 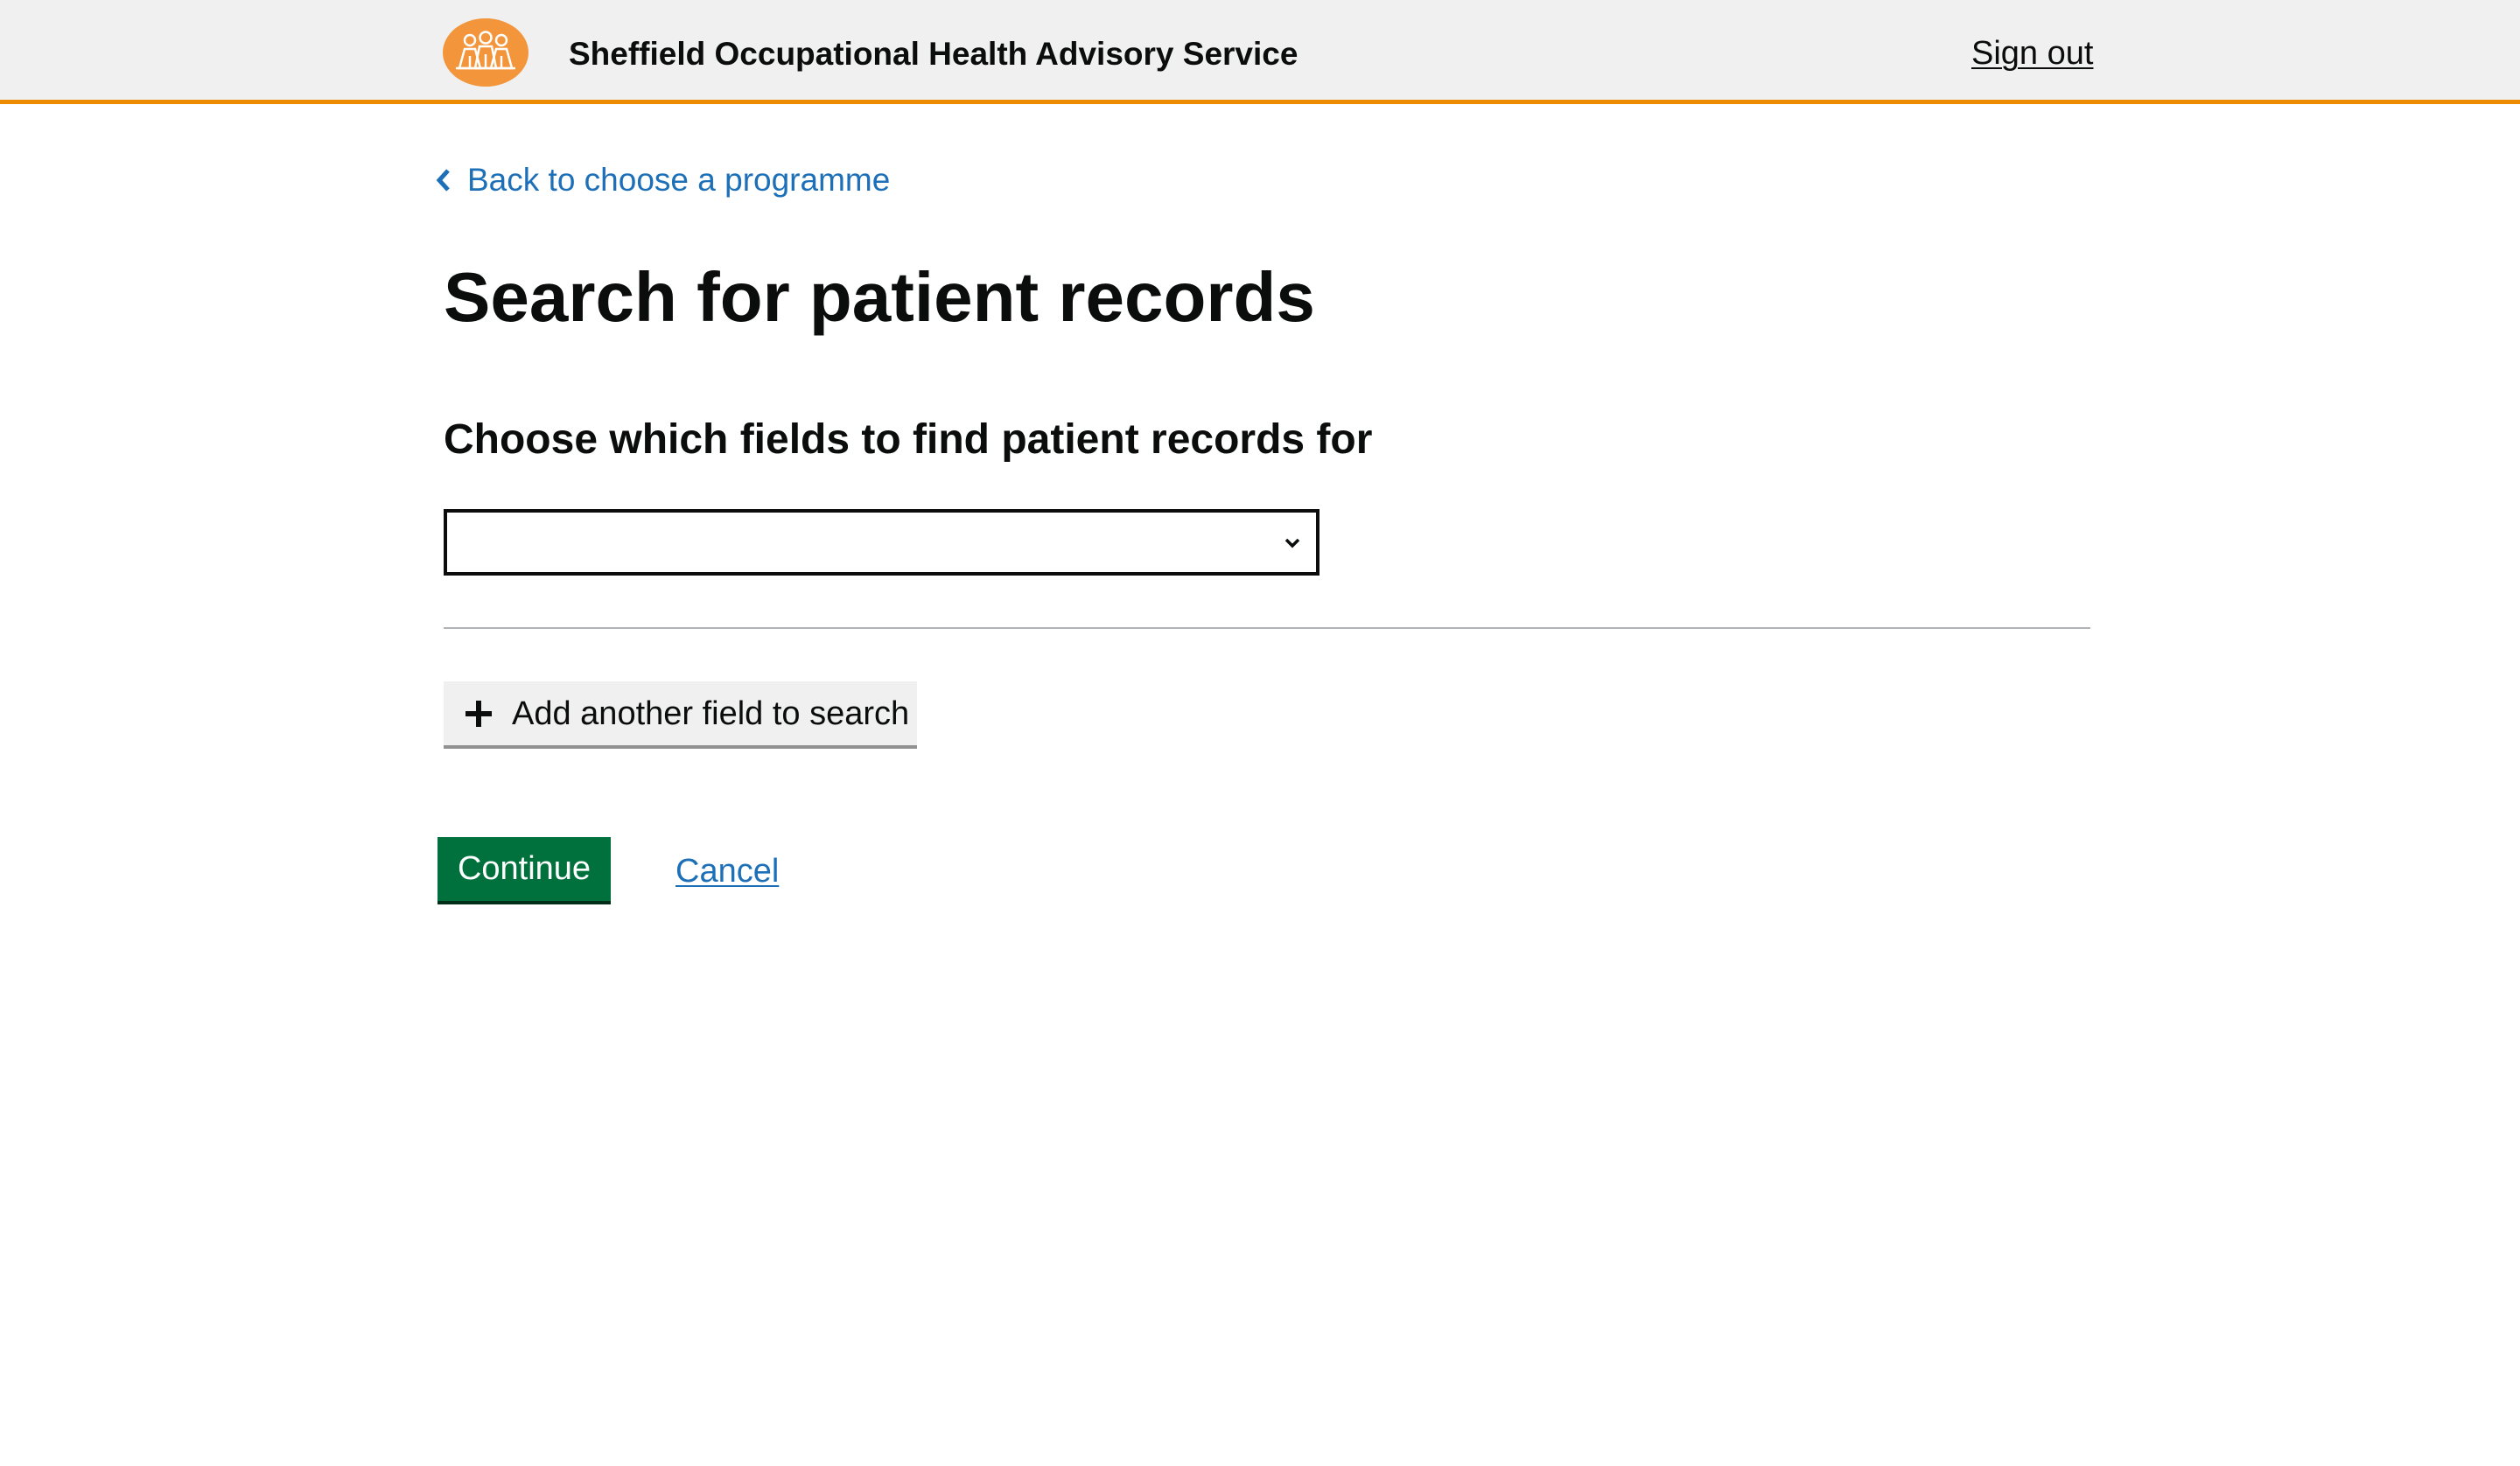 I want to click on add-field-button: Add another field to search, so click(x=680, y=715).